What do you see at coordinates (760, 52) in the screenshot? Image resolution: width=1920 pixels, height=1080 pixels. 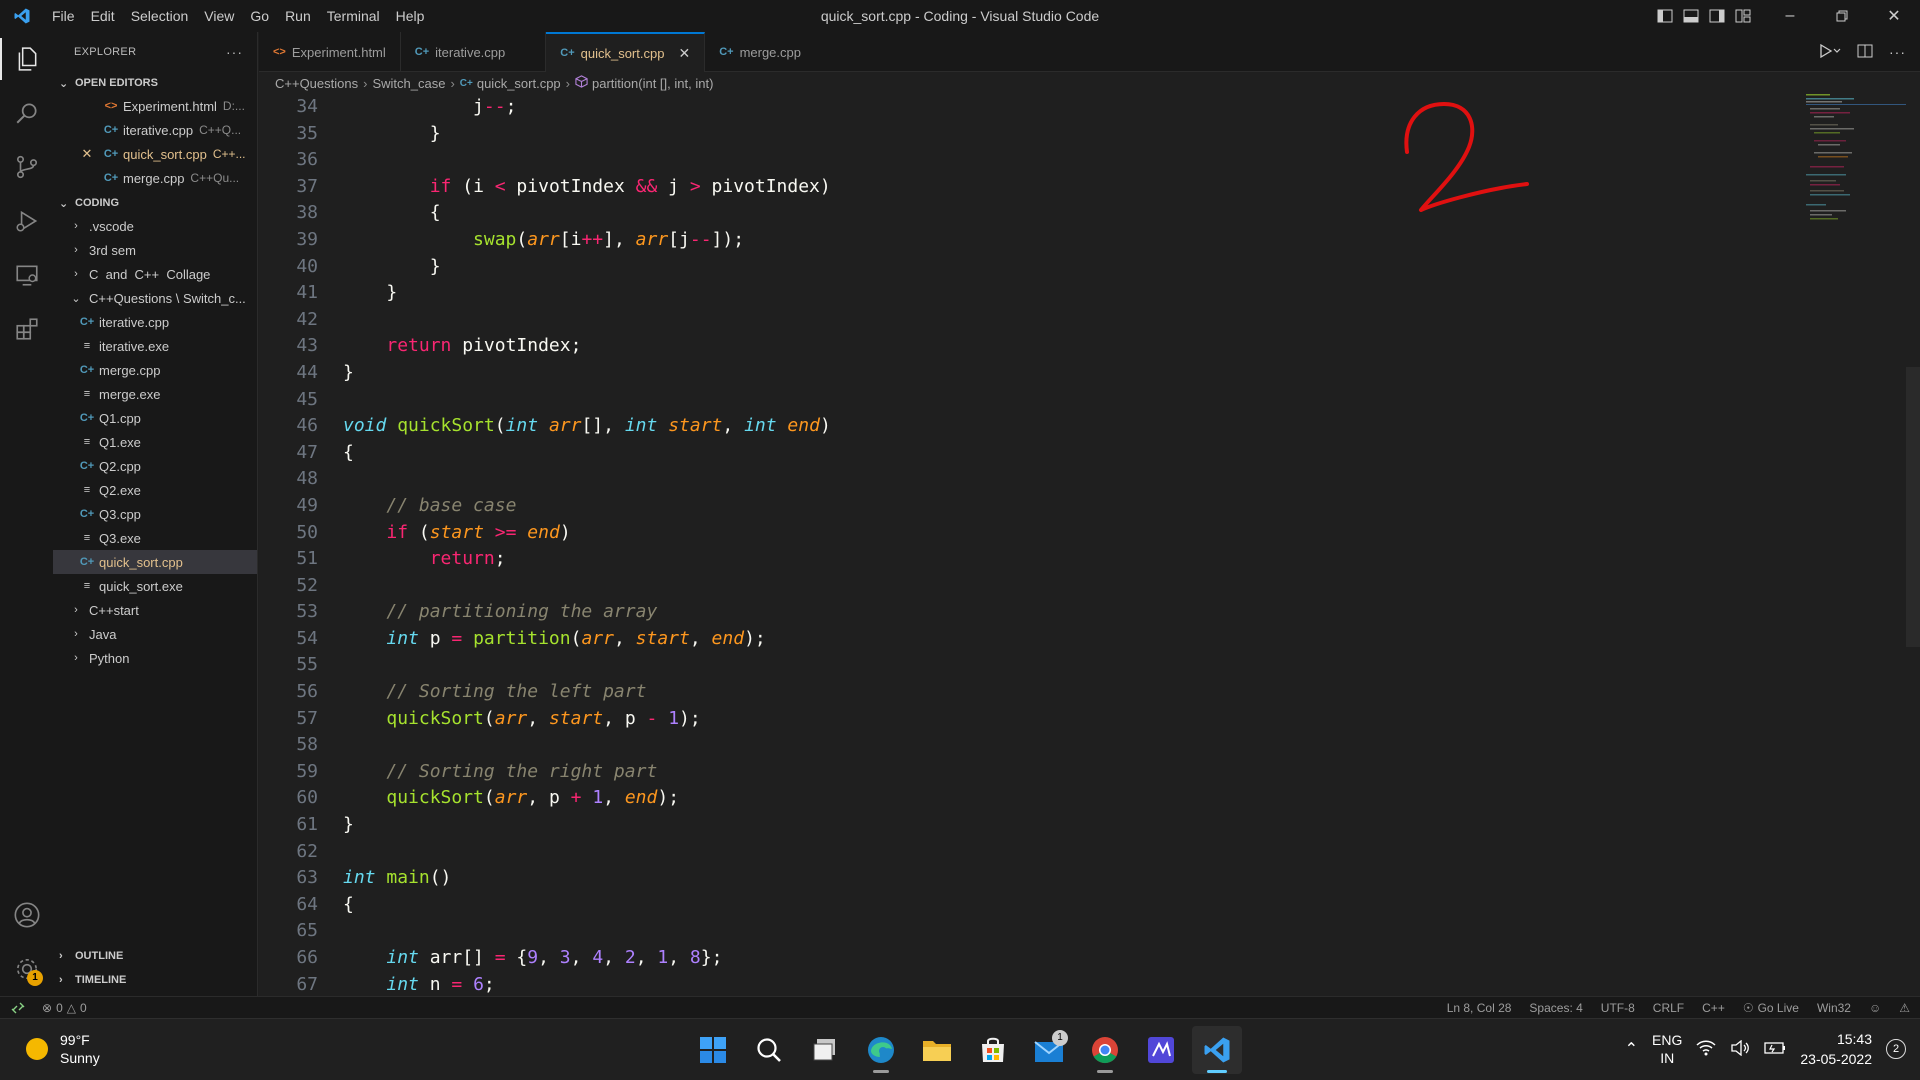 I see `tab-merge-cpp: C+ merge.cpp` at bounding box center [760, 52].